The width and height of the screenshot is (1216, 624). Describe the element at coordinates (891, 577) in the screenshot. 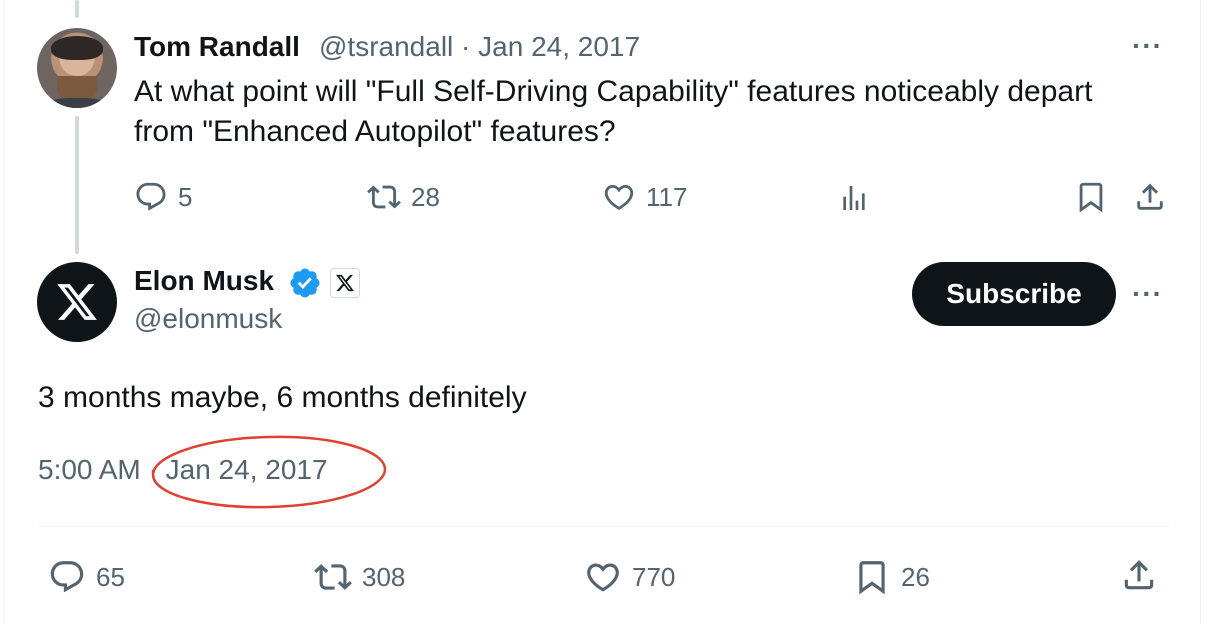

I see `main-bookmark-button: 26` at that location.